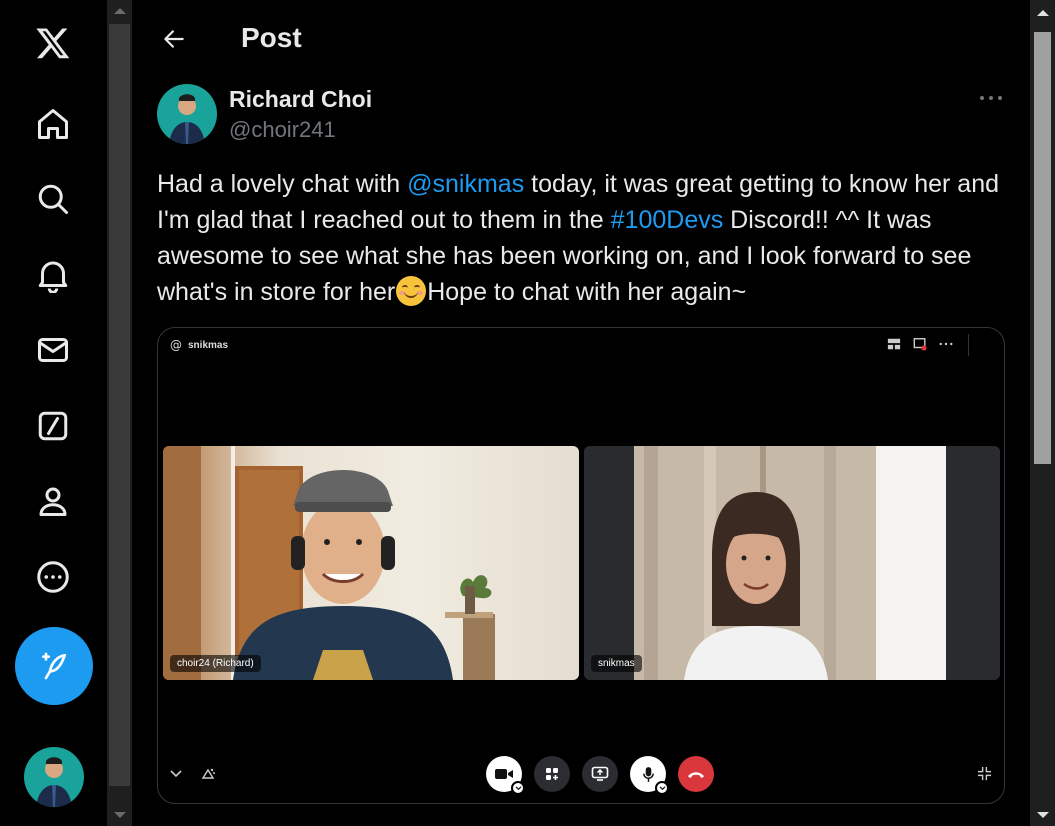  I want to click on author-handle: @choir241, so click(282, 130).